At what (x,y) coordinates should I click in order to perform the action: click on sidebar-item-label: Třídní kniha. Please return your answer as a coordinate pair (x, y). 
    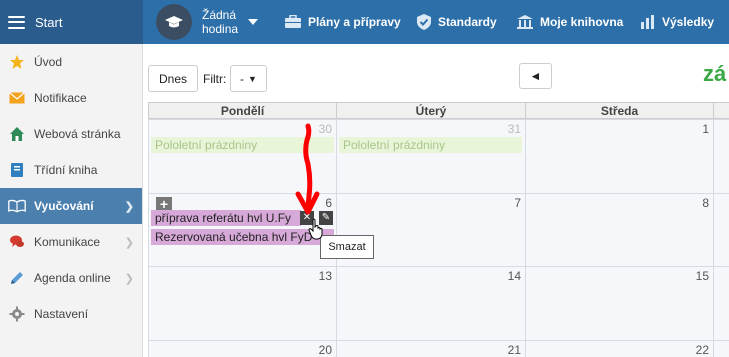
    Looking at the image, I should click on (66, 170).